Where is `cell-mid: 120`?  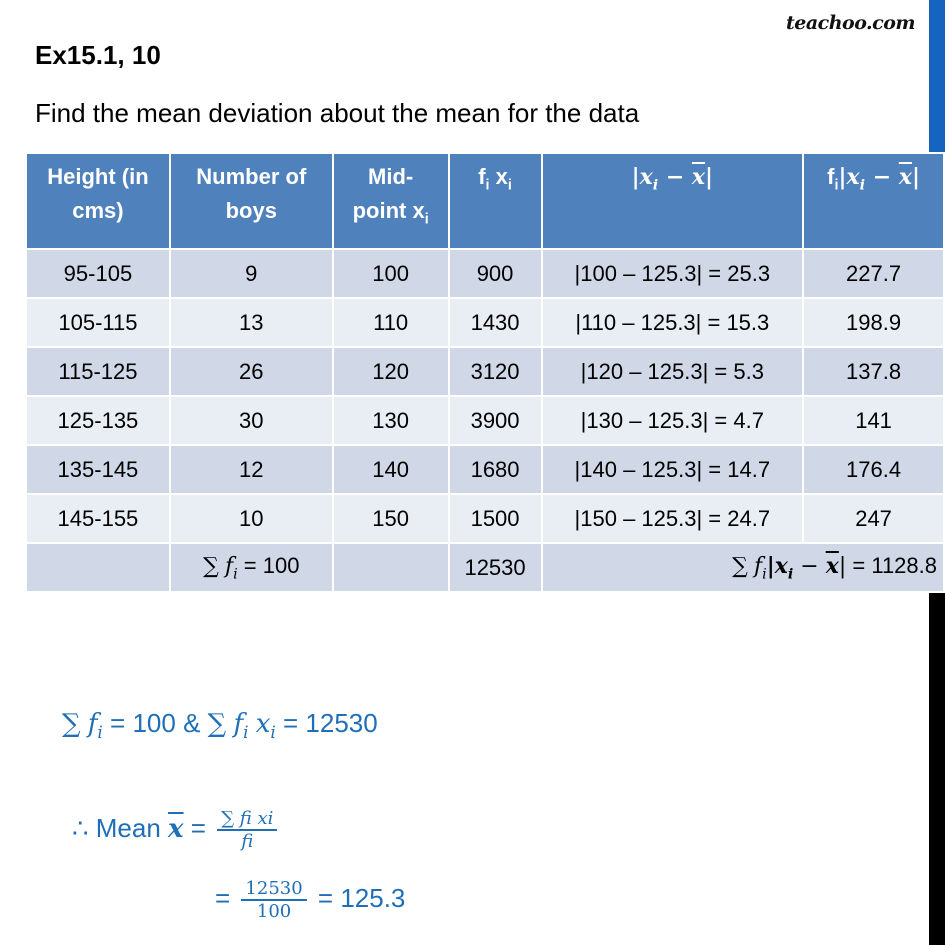 cell-mid: 120 is located at coordinates (390, 371).